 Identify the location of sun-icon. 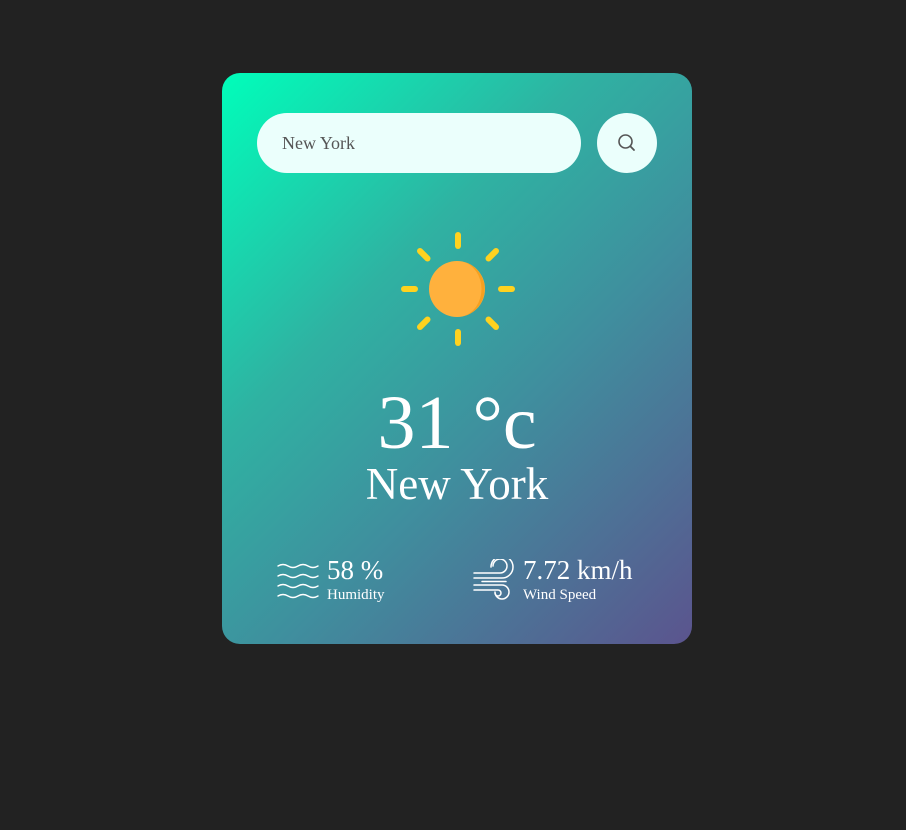
(458, 289).